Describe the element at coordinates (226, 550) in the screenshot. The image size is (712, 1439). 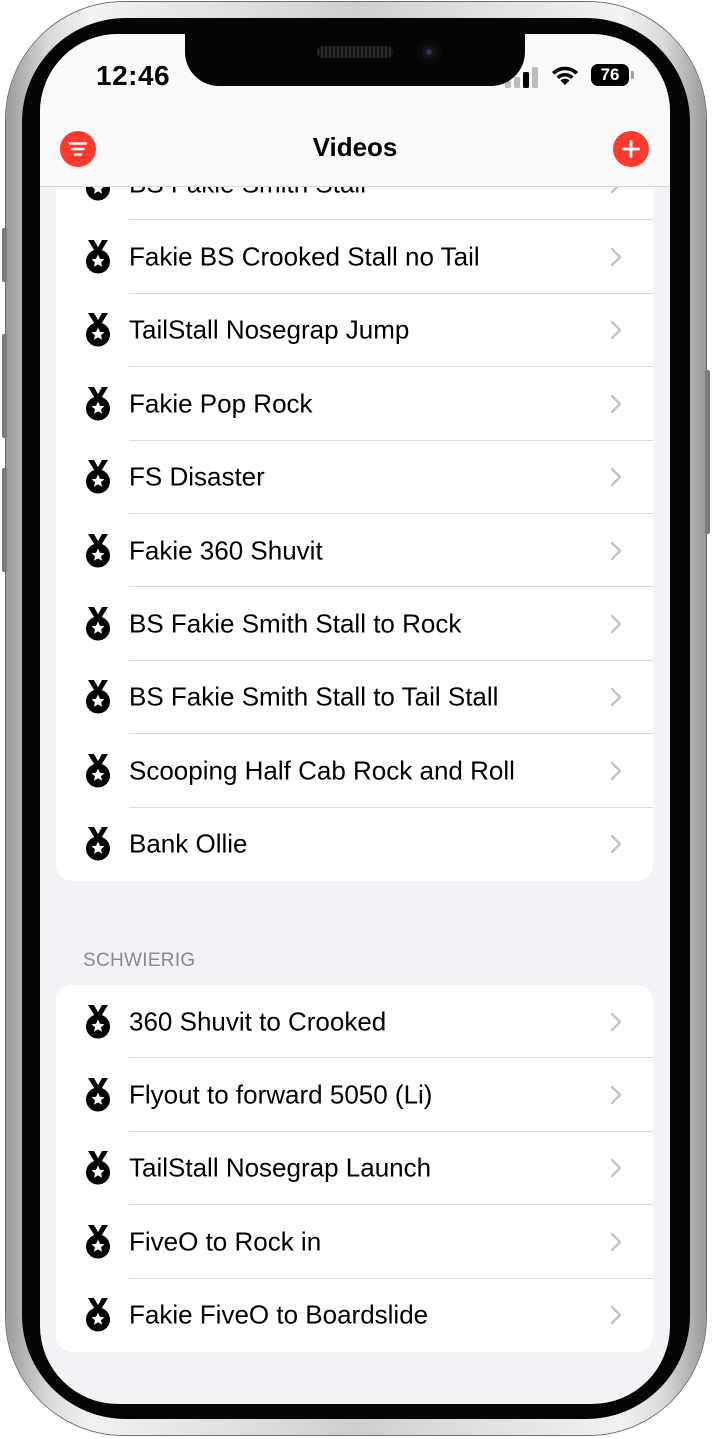
I see `list-item-label: Fakie 360 Shuvit` at that location.